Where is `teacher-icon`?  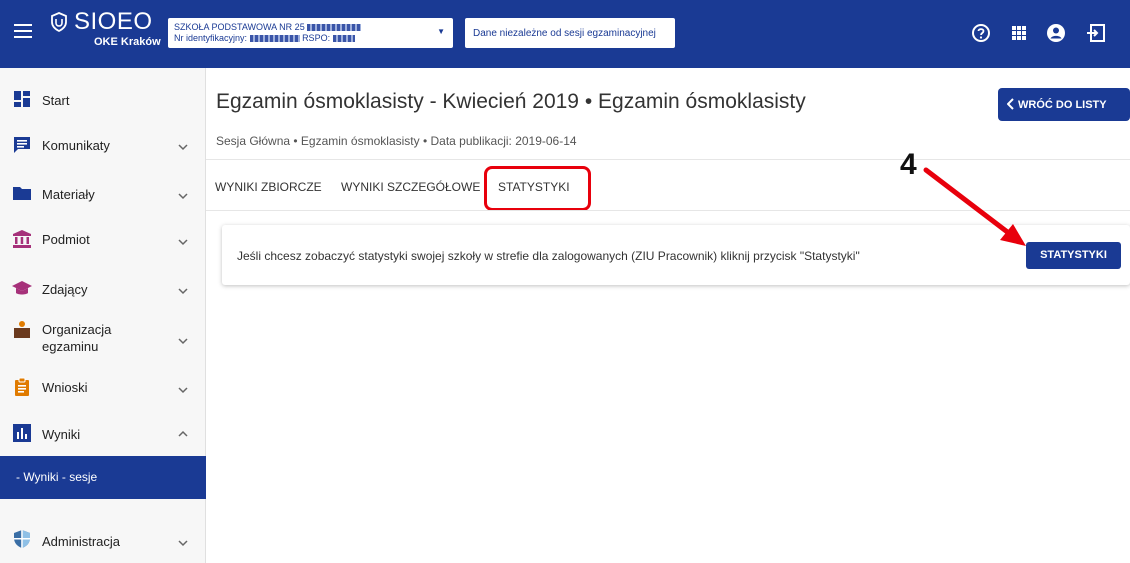 teacher-icon is located at coordinates (22, 329).